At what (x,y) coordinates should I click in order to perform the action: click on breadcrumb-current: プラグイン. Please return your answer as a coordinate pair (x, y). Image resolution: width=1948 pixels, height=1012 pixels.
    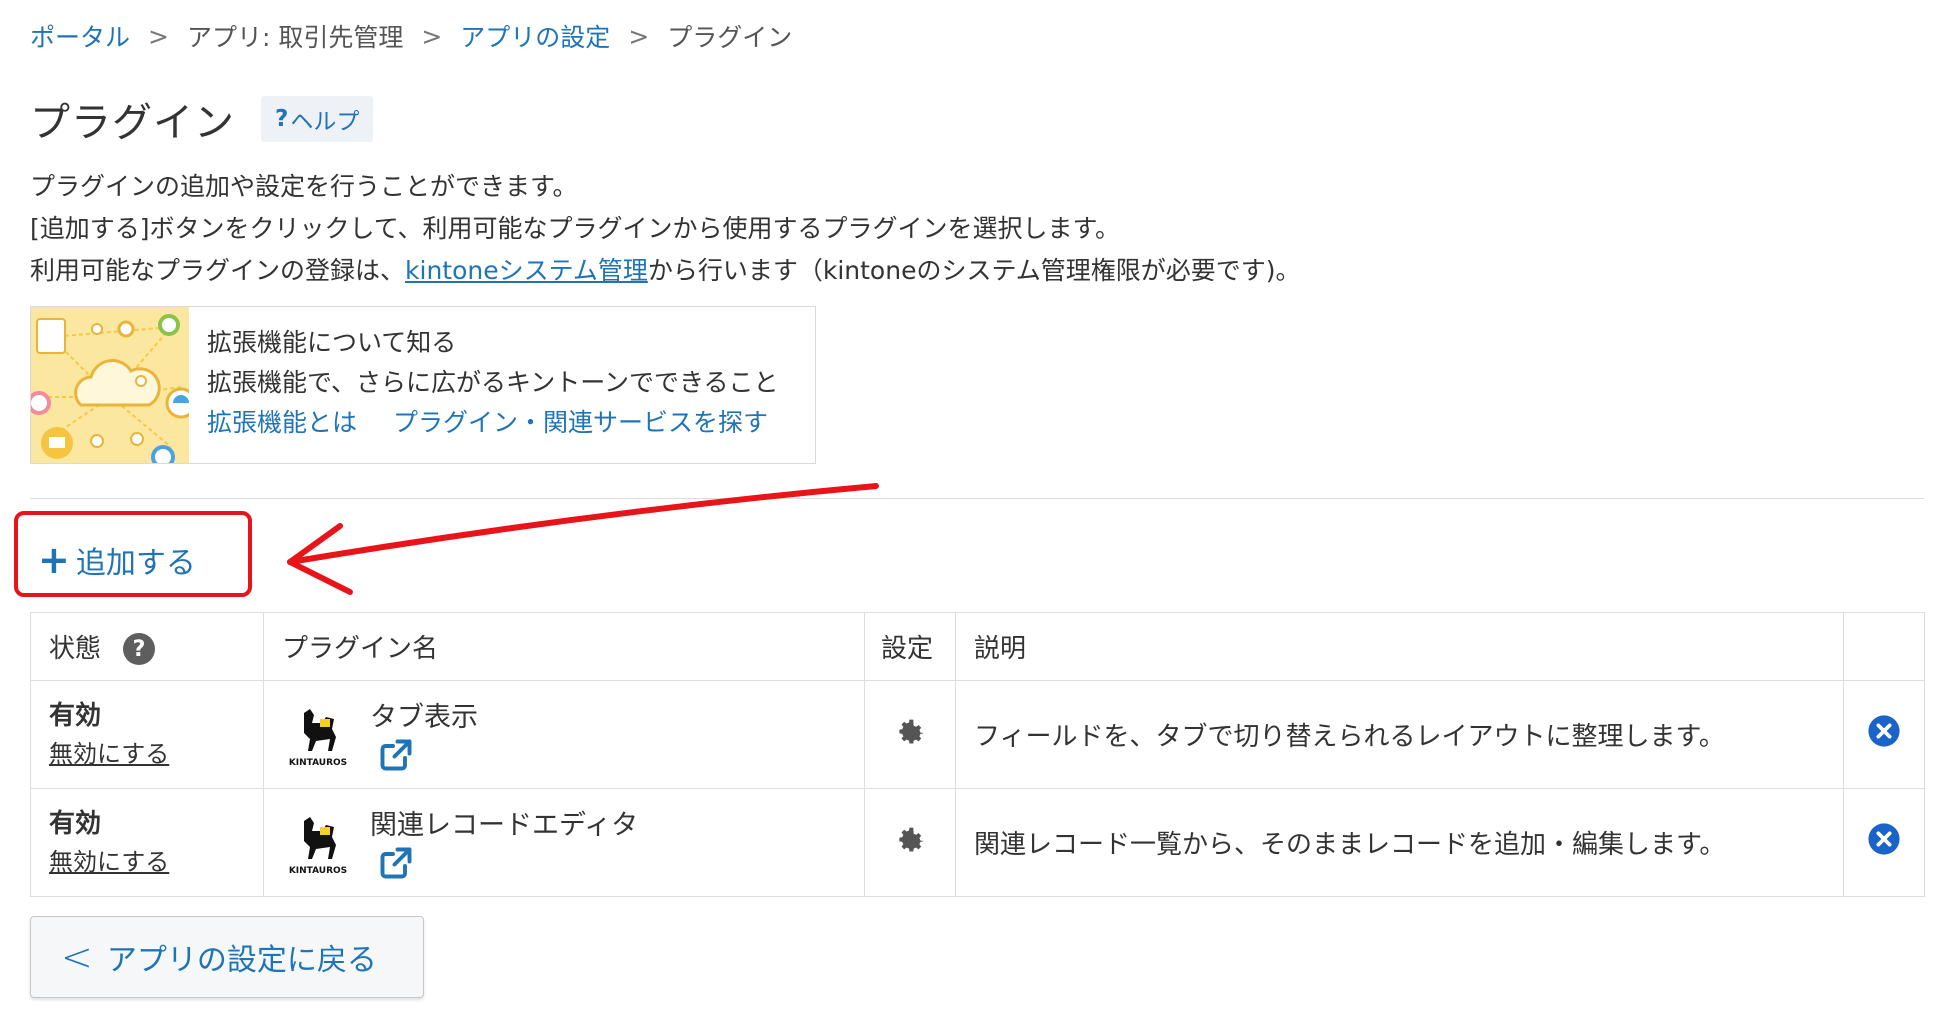
    Looking at the image, I should click on (730, 37).